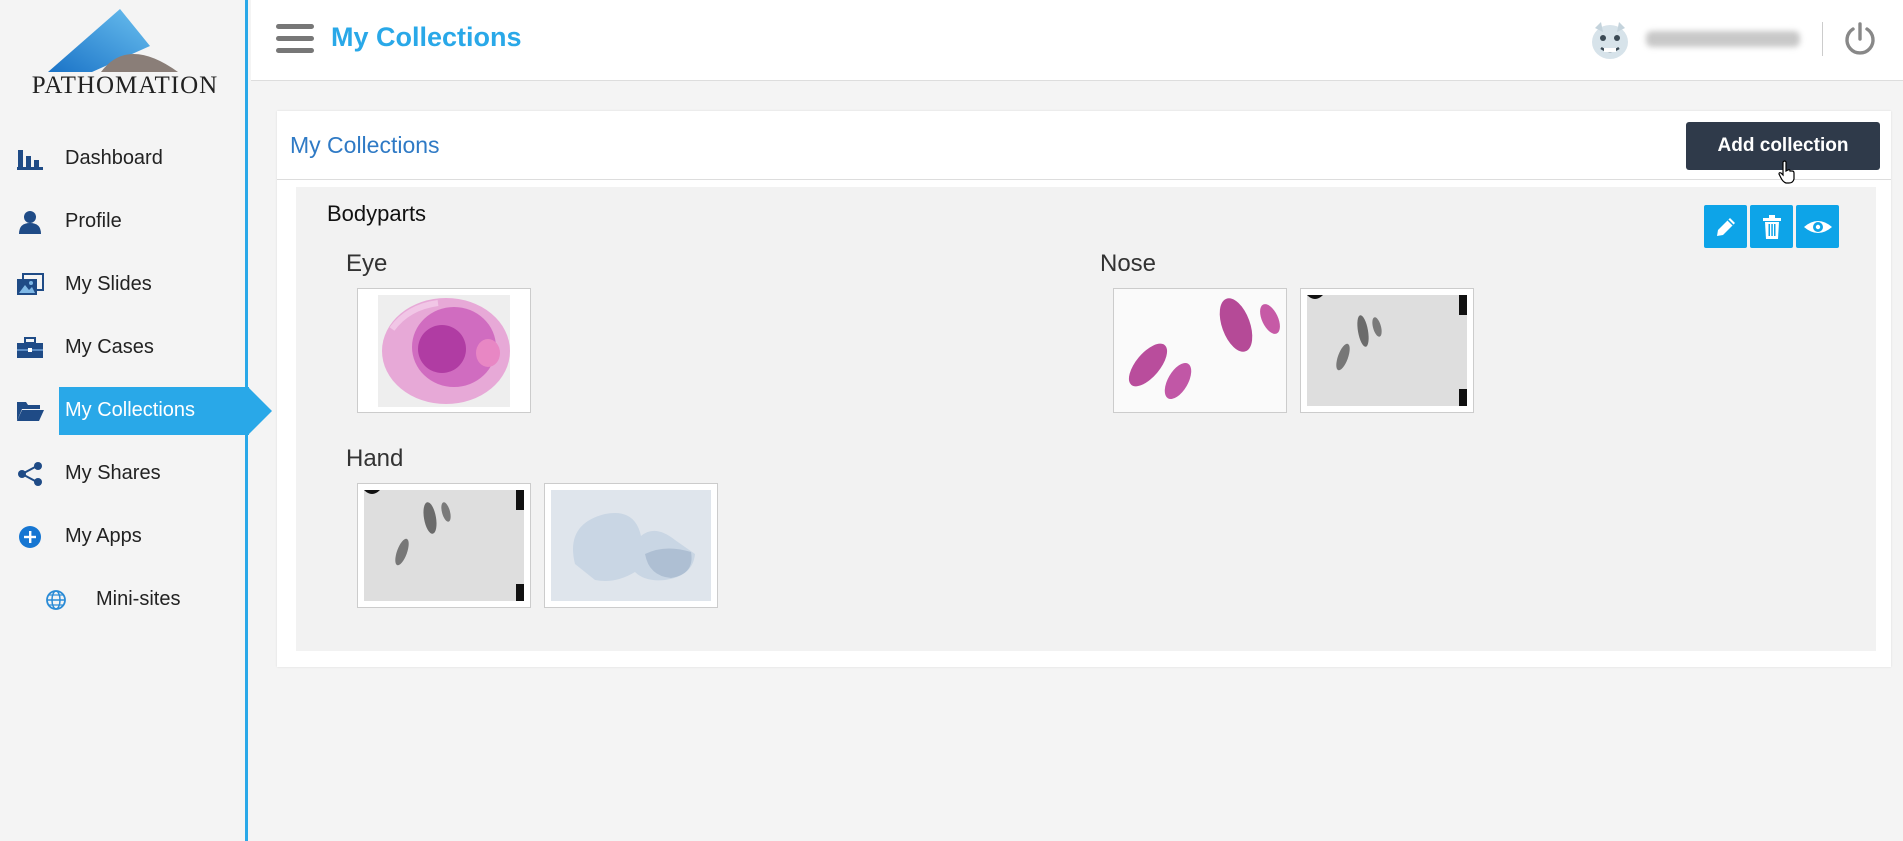 Image resolution: width=1903 pixels, height=841 pixels. I want to click on pencil-icon, so click(1725, 226).